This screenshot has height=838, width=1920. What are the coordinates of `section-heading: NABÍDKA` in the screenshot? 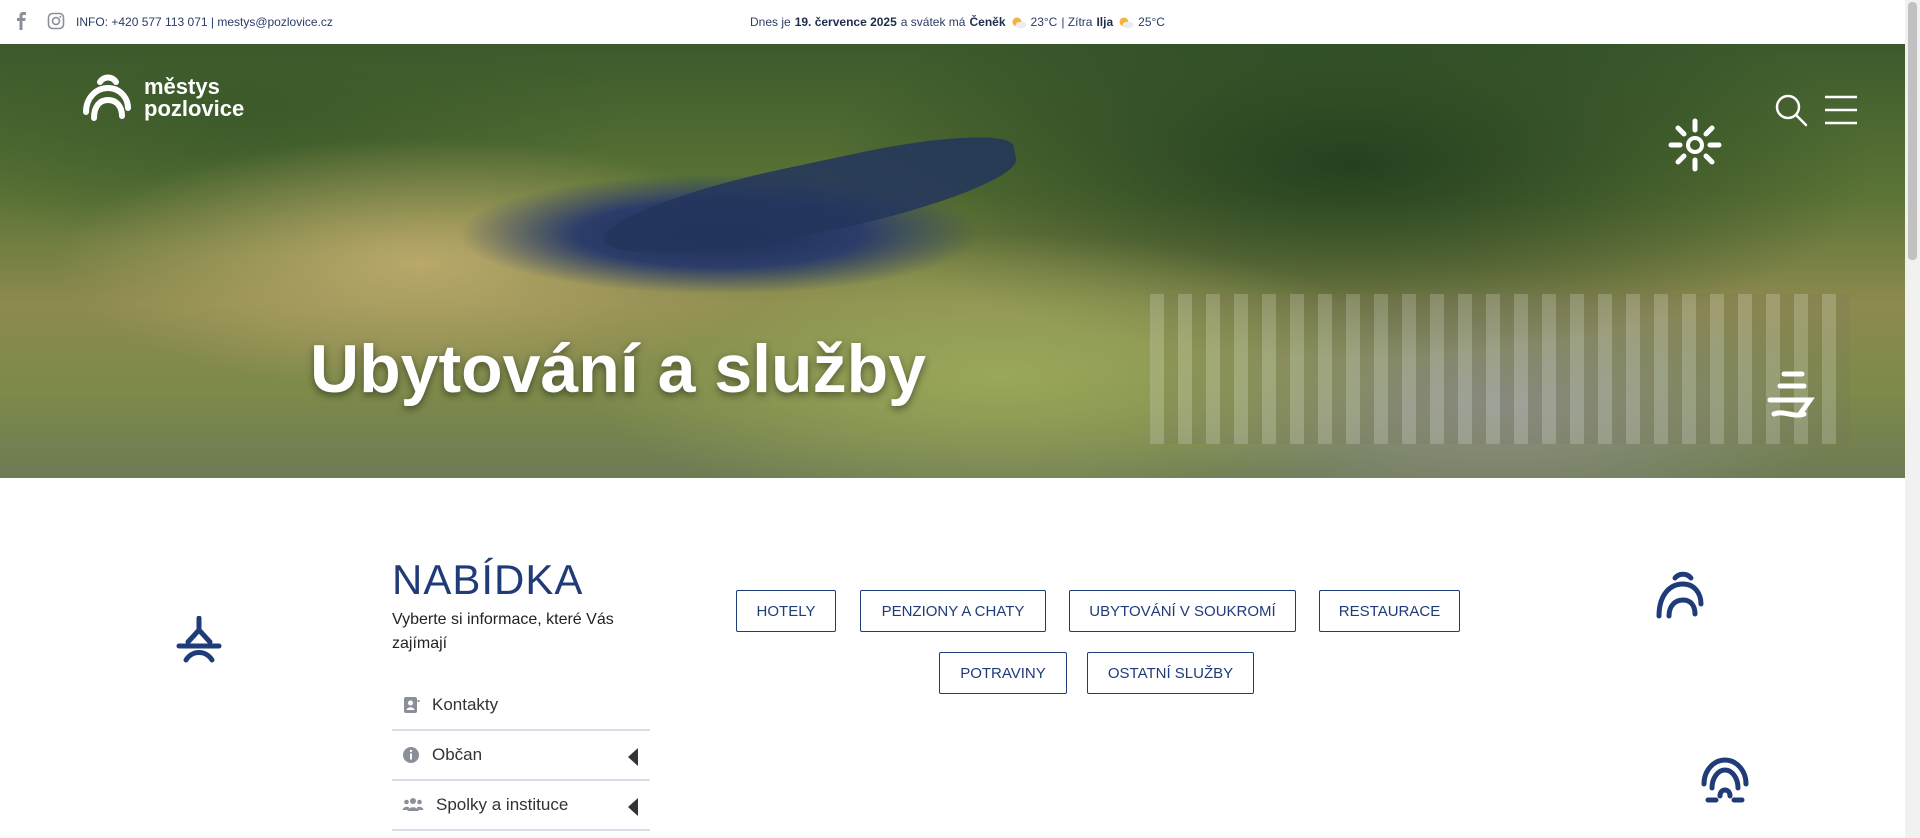 It's located at (488, 579).